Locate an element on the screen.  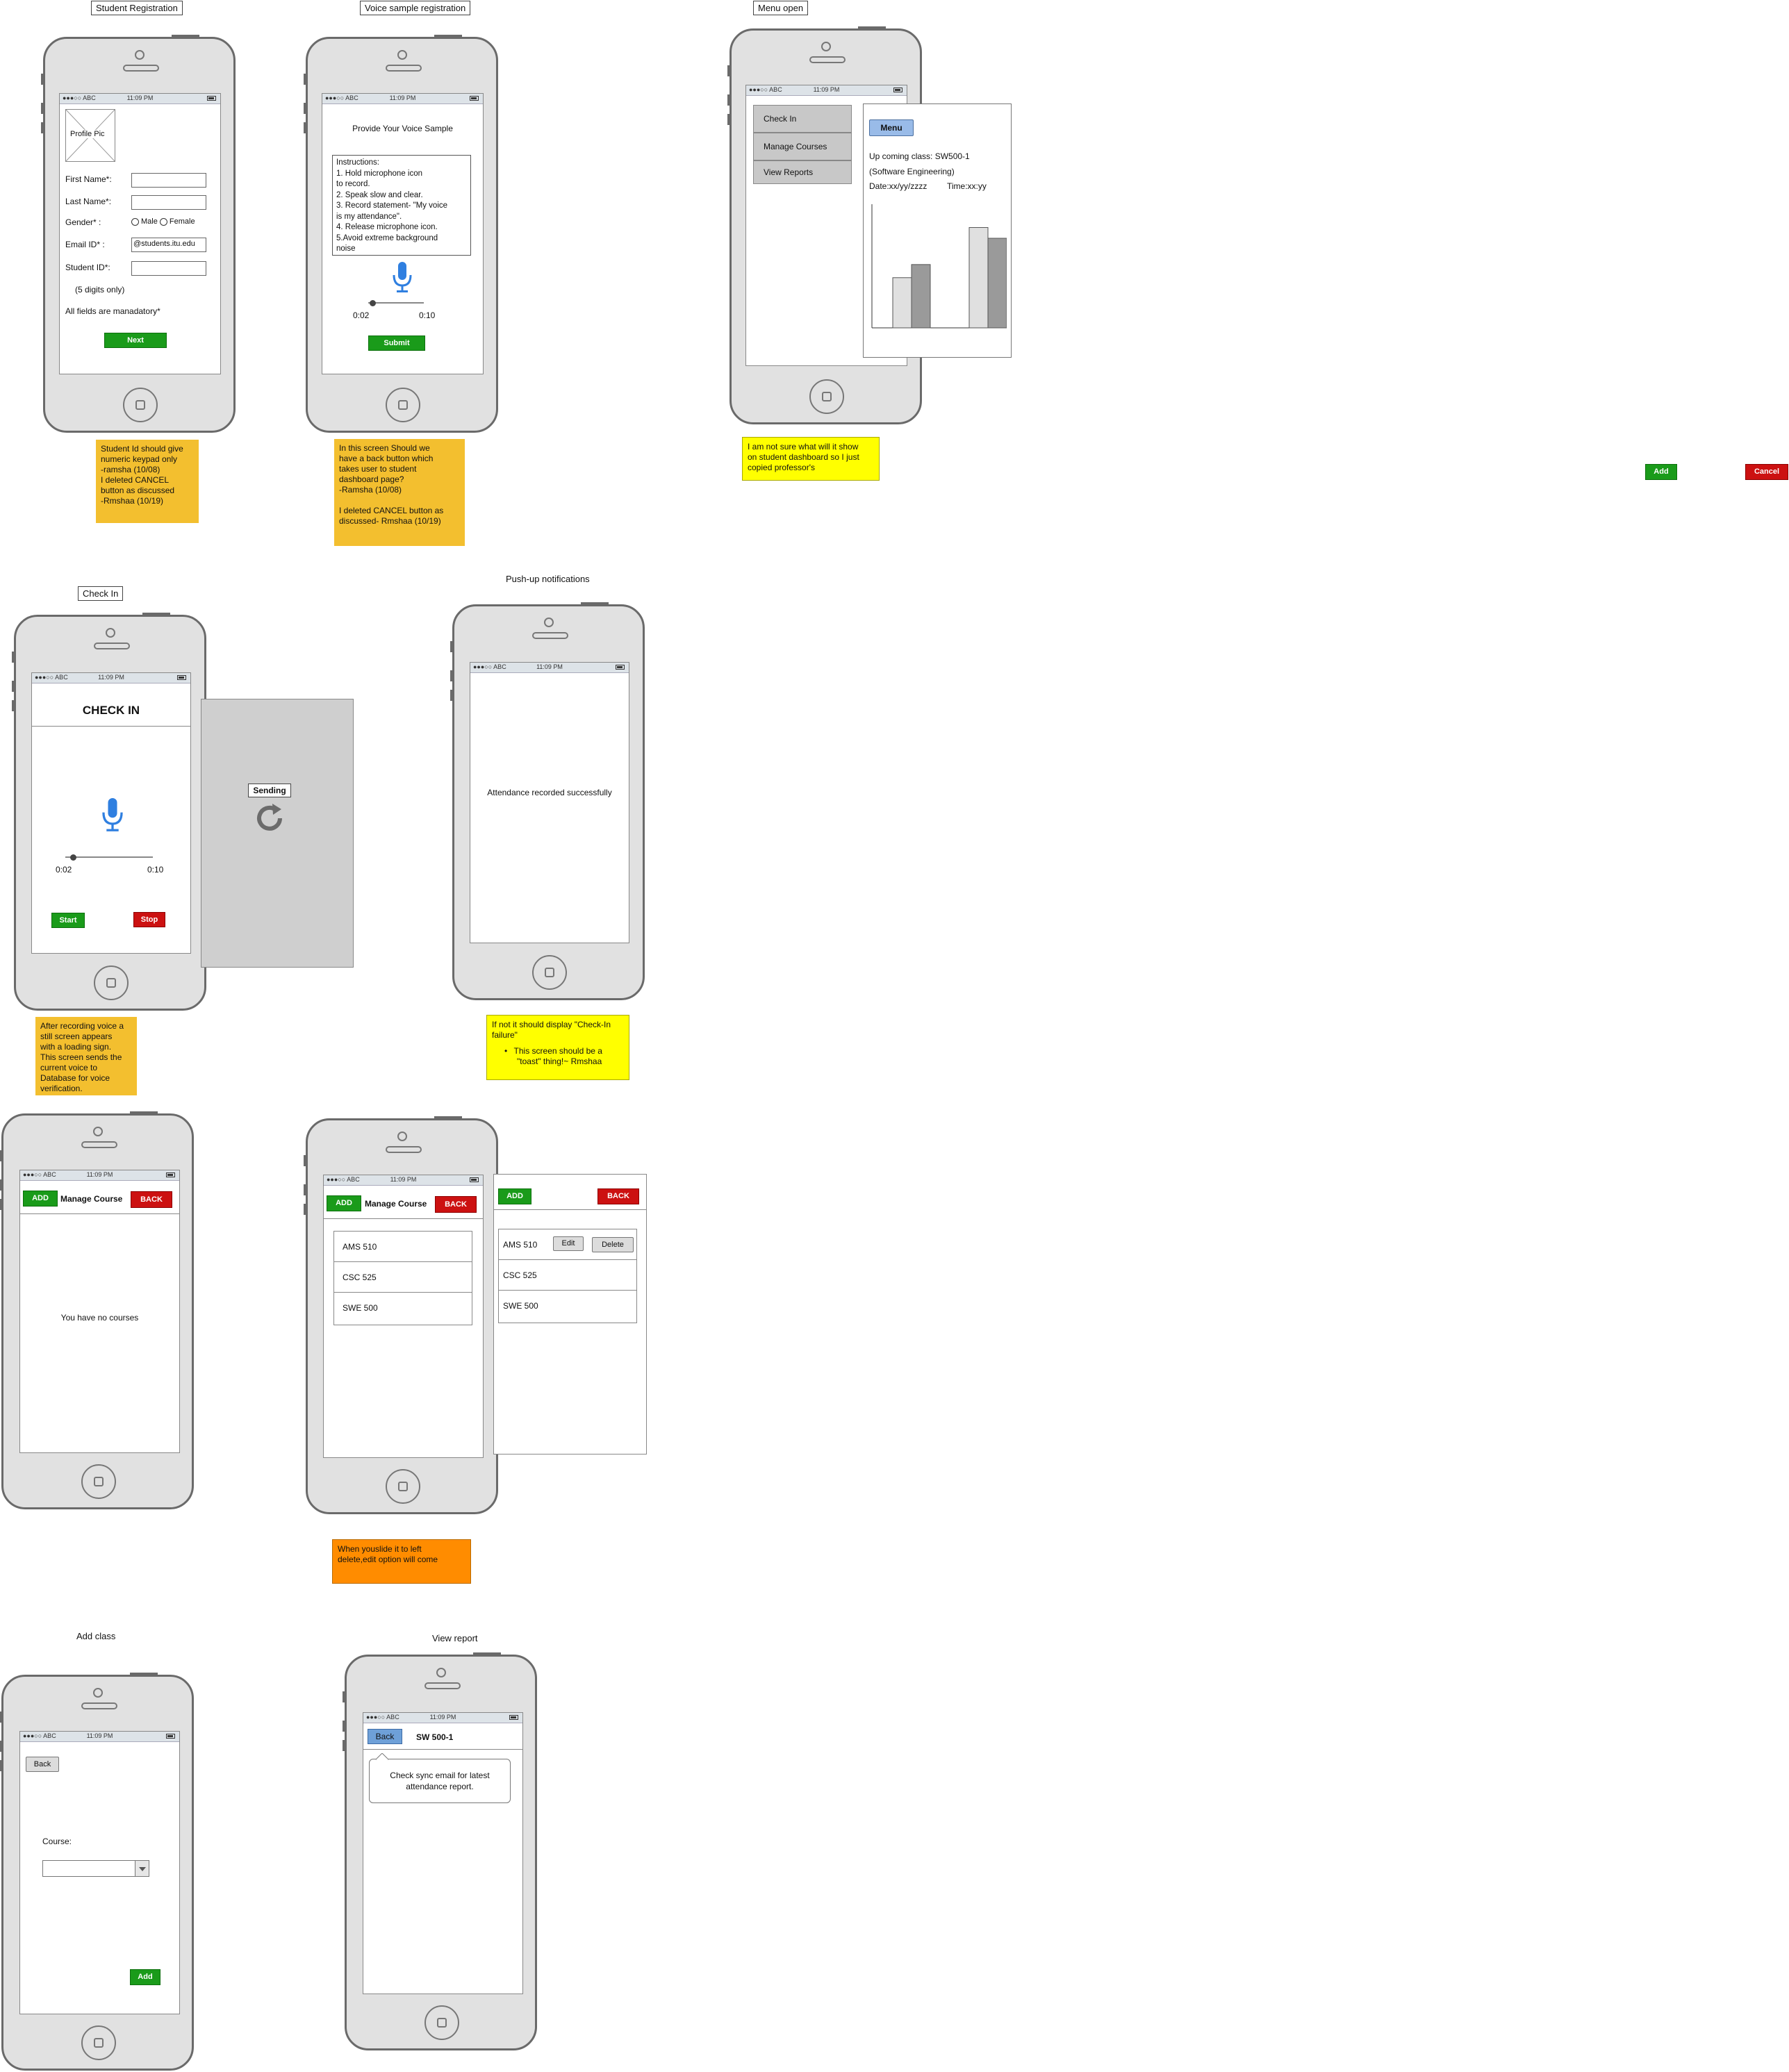
upcoming-class: Up coming class: SW500-1 is located at coordinates (919, 156).